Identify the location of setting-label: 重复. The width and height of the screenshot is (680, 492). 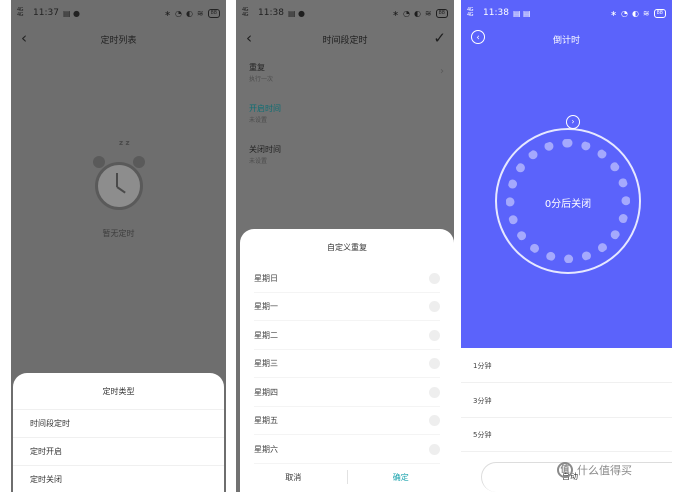
(257, 67).